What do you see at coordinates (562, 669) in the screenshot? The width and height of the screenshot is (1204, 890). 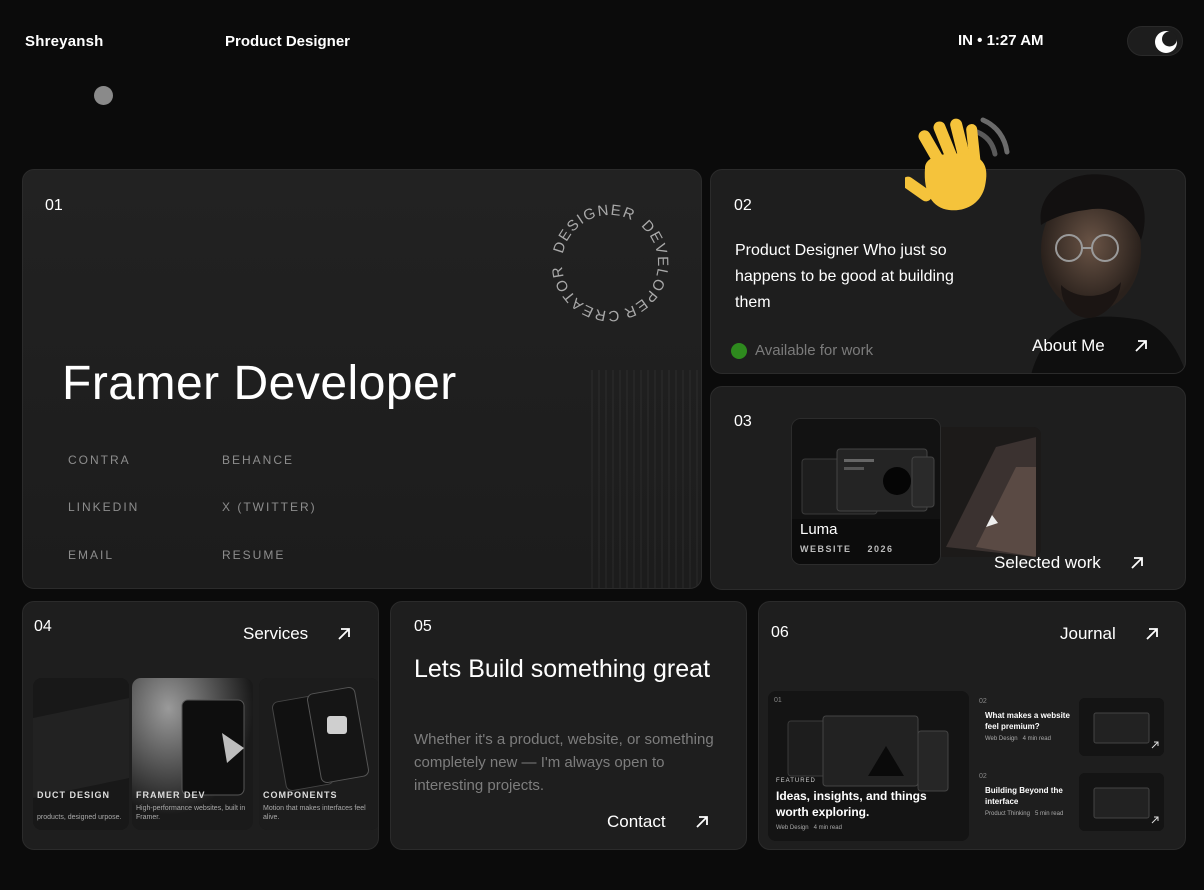 I see `contact-headline: Lets Build something great` at bounding box center [562, 669].